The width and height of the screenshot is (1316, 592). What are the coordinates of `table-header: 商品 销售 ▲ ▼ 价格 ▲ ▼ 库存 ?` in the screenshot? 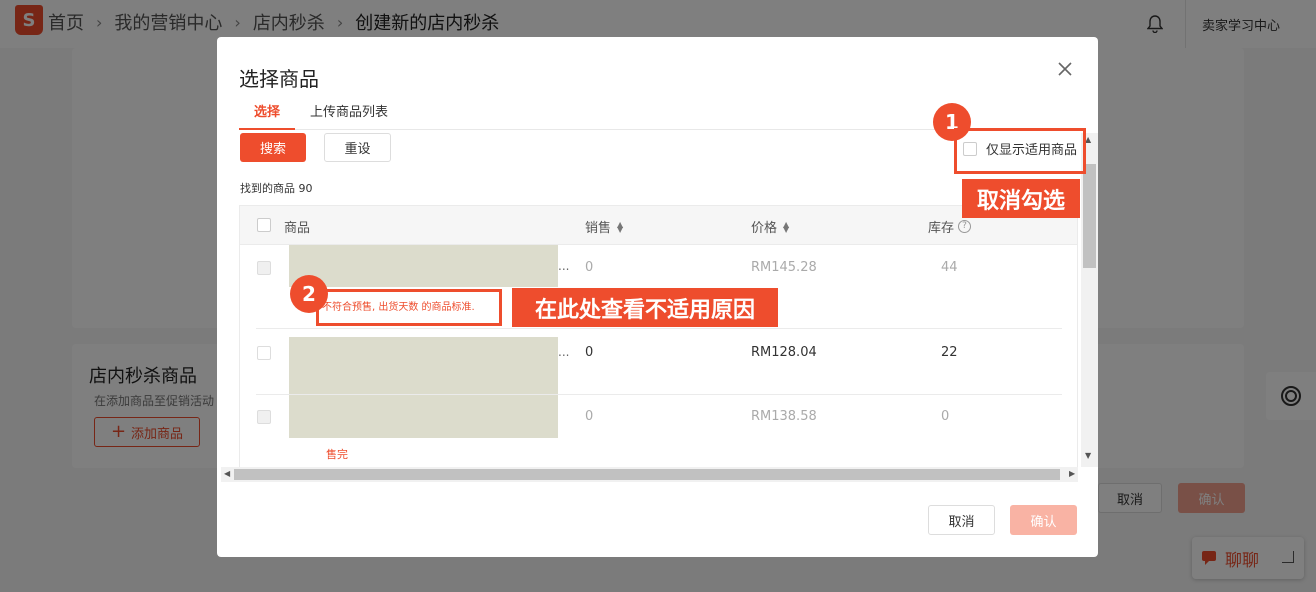 It's located at (658, 225).